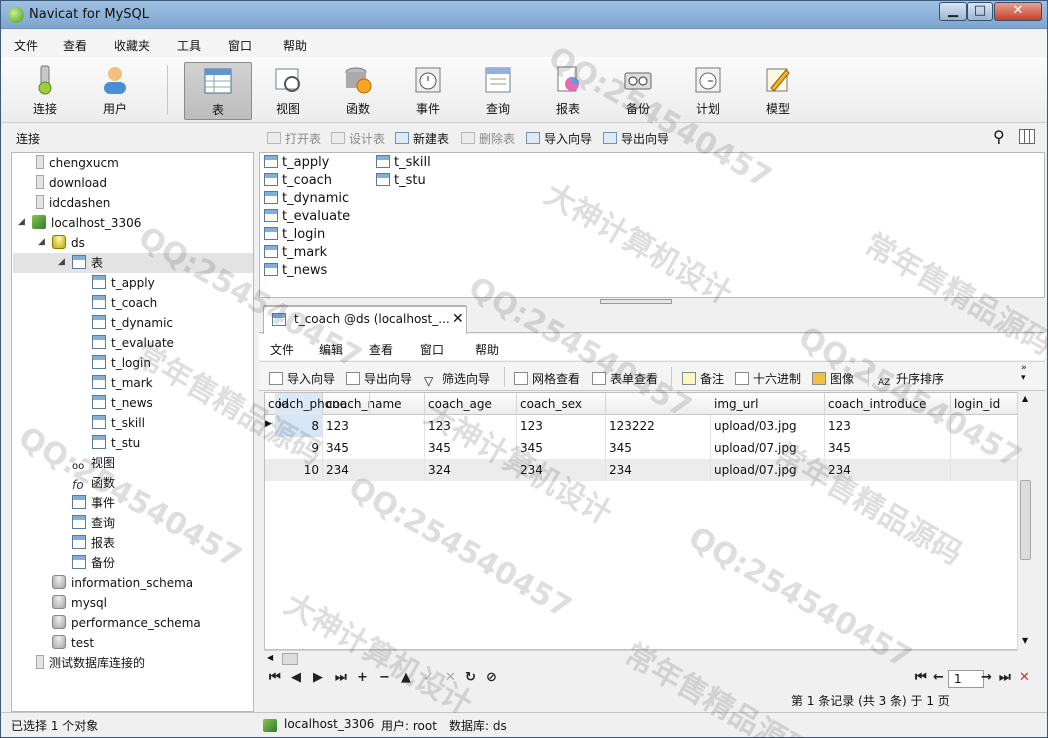 This screenshot has height=738, width=1048. I want to click on cell-coach-name: 123, so click(374, 426).